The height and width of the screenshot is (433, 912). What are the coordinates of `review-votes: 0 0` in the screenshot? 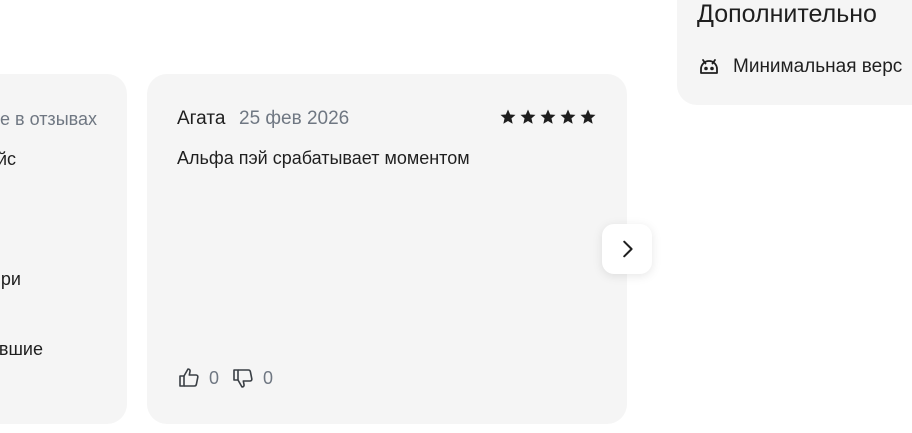 It's located at (225, 378).